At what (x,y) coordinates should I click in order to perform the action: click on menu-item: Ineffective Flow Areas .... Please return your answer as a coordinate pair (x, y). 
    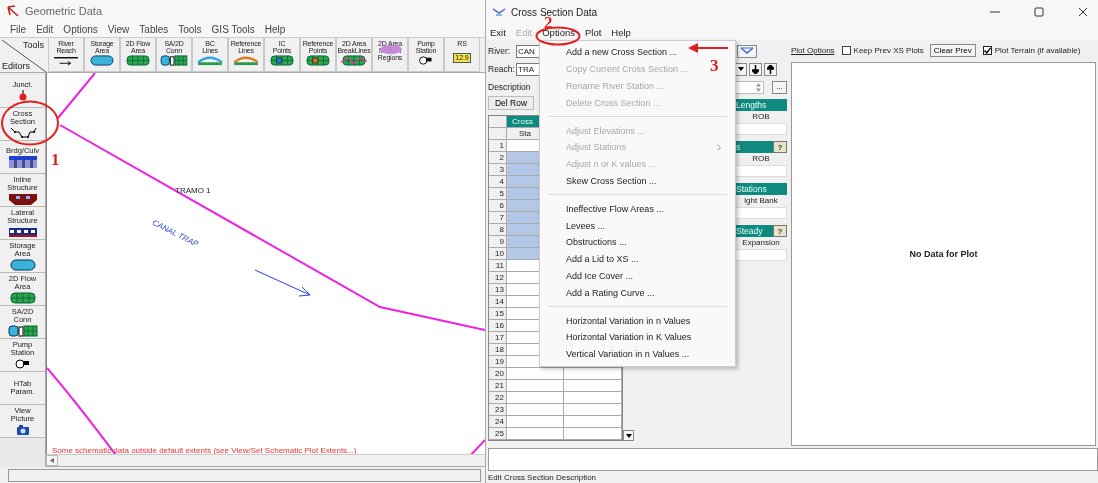
    Looking at the image, I should click on (605, 209).